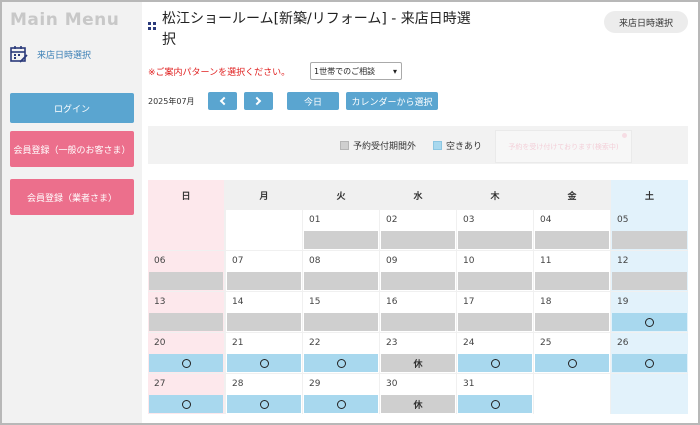 Image resolution: width=700 pixels, height=425 pixels. Describe the element at coordinates (238, 343) in the screenshot. I see `day-number: 21` at that location.